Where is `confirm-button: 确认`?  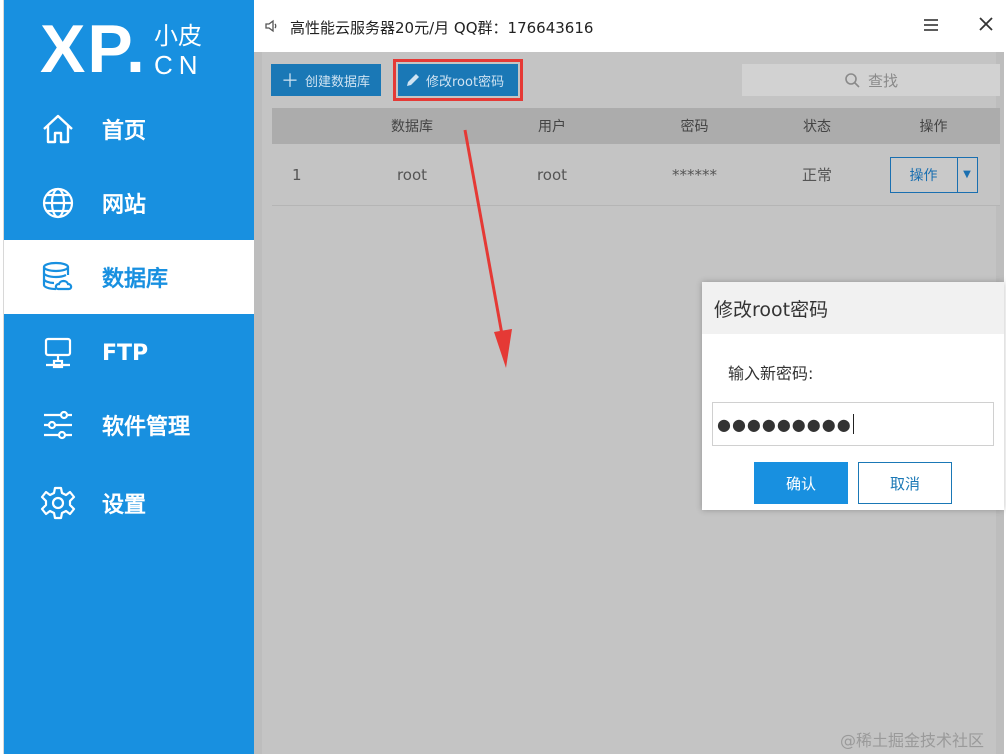 confirm-button: 确认 is located at coordinates (801, 483).